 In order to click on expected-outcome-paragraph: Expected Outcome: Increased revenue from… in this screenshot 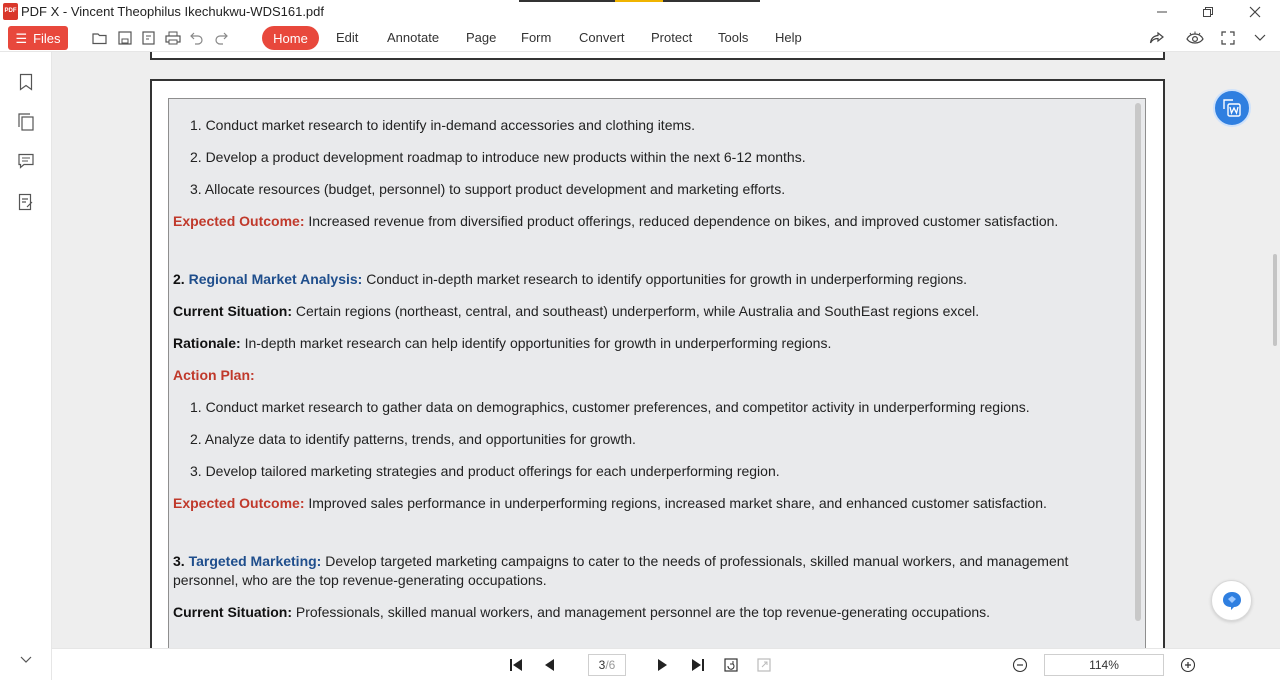, I will do `click(615, 221)`.